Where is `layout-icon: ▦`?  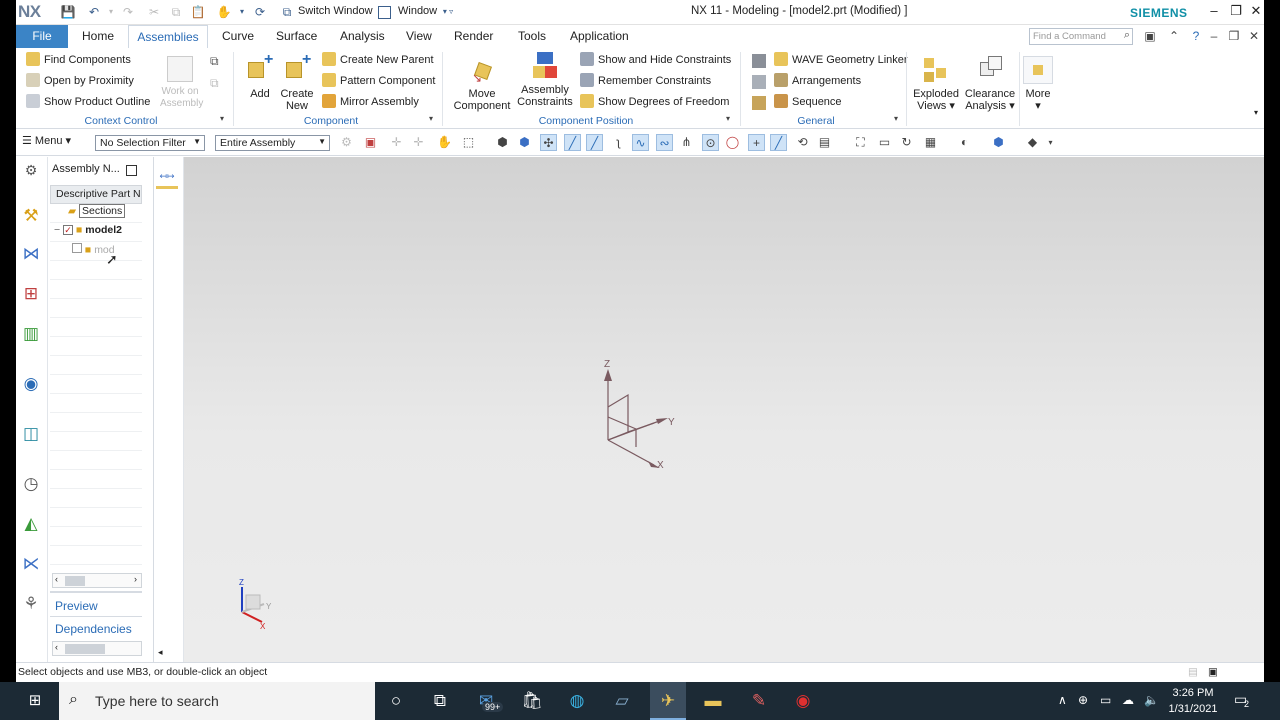
layout-icon: ▦ is located at coordinates (930, 142).